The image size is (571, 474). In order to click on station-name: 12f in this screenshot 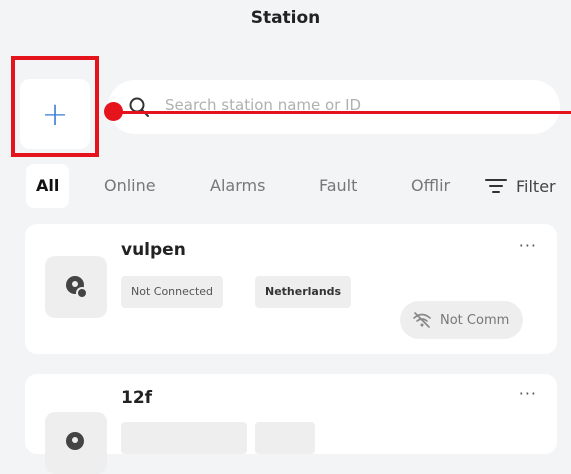, I will do `click(137, 398)`.